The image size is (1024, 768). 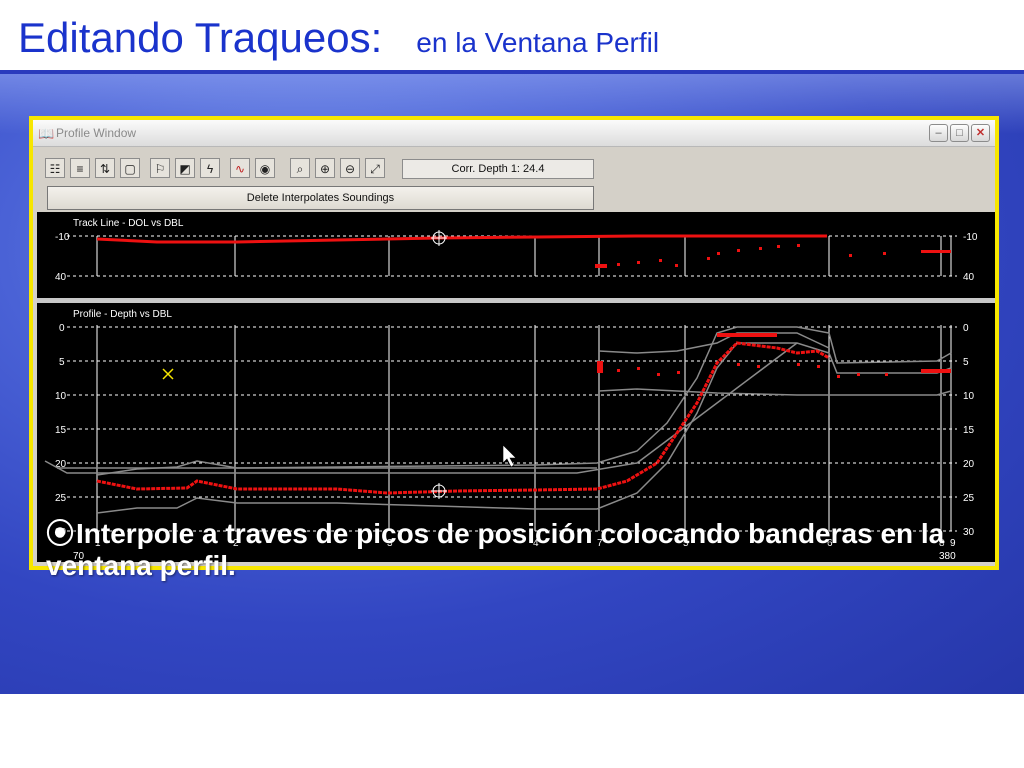 What do you see at coordinates (105, 168) in the screenshot?
I see `swap-icon: ⇅` at bounding box center [105, 168].